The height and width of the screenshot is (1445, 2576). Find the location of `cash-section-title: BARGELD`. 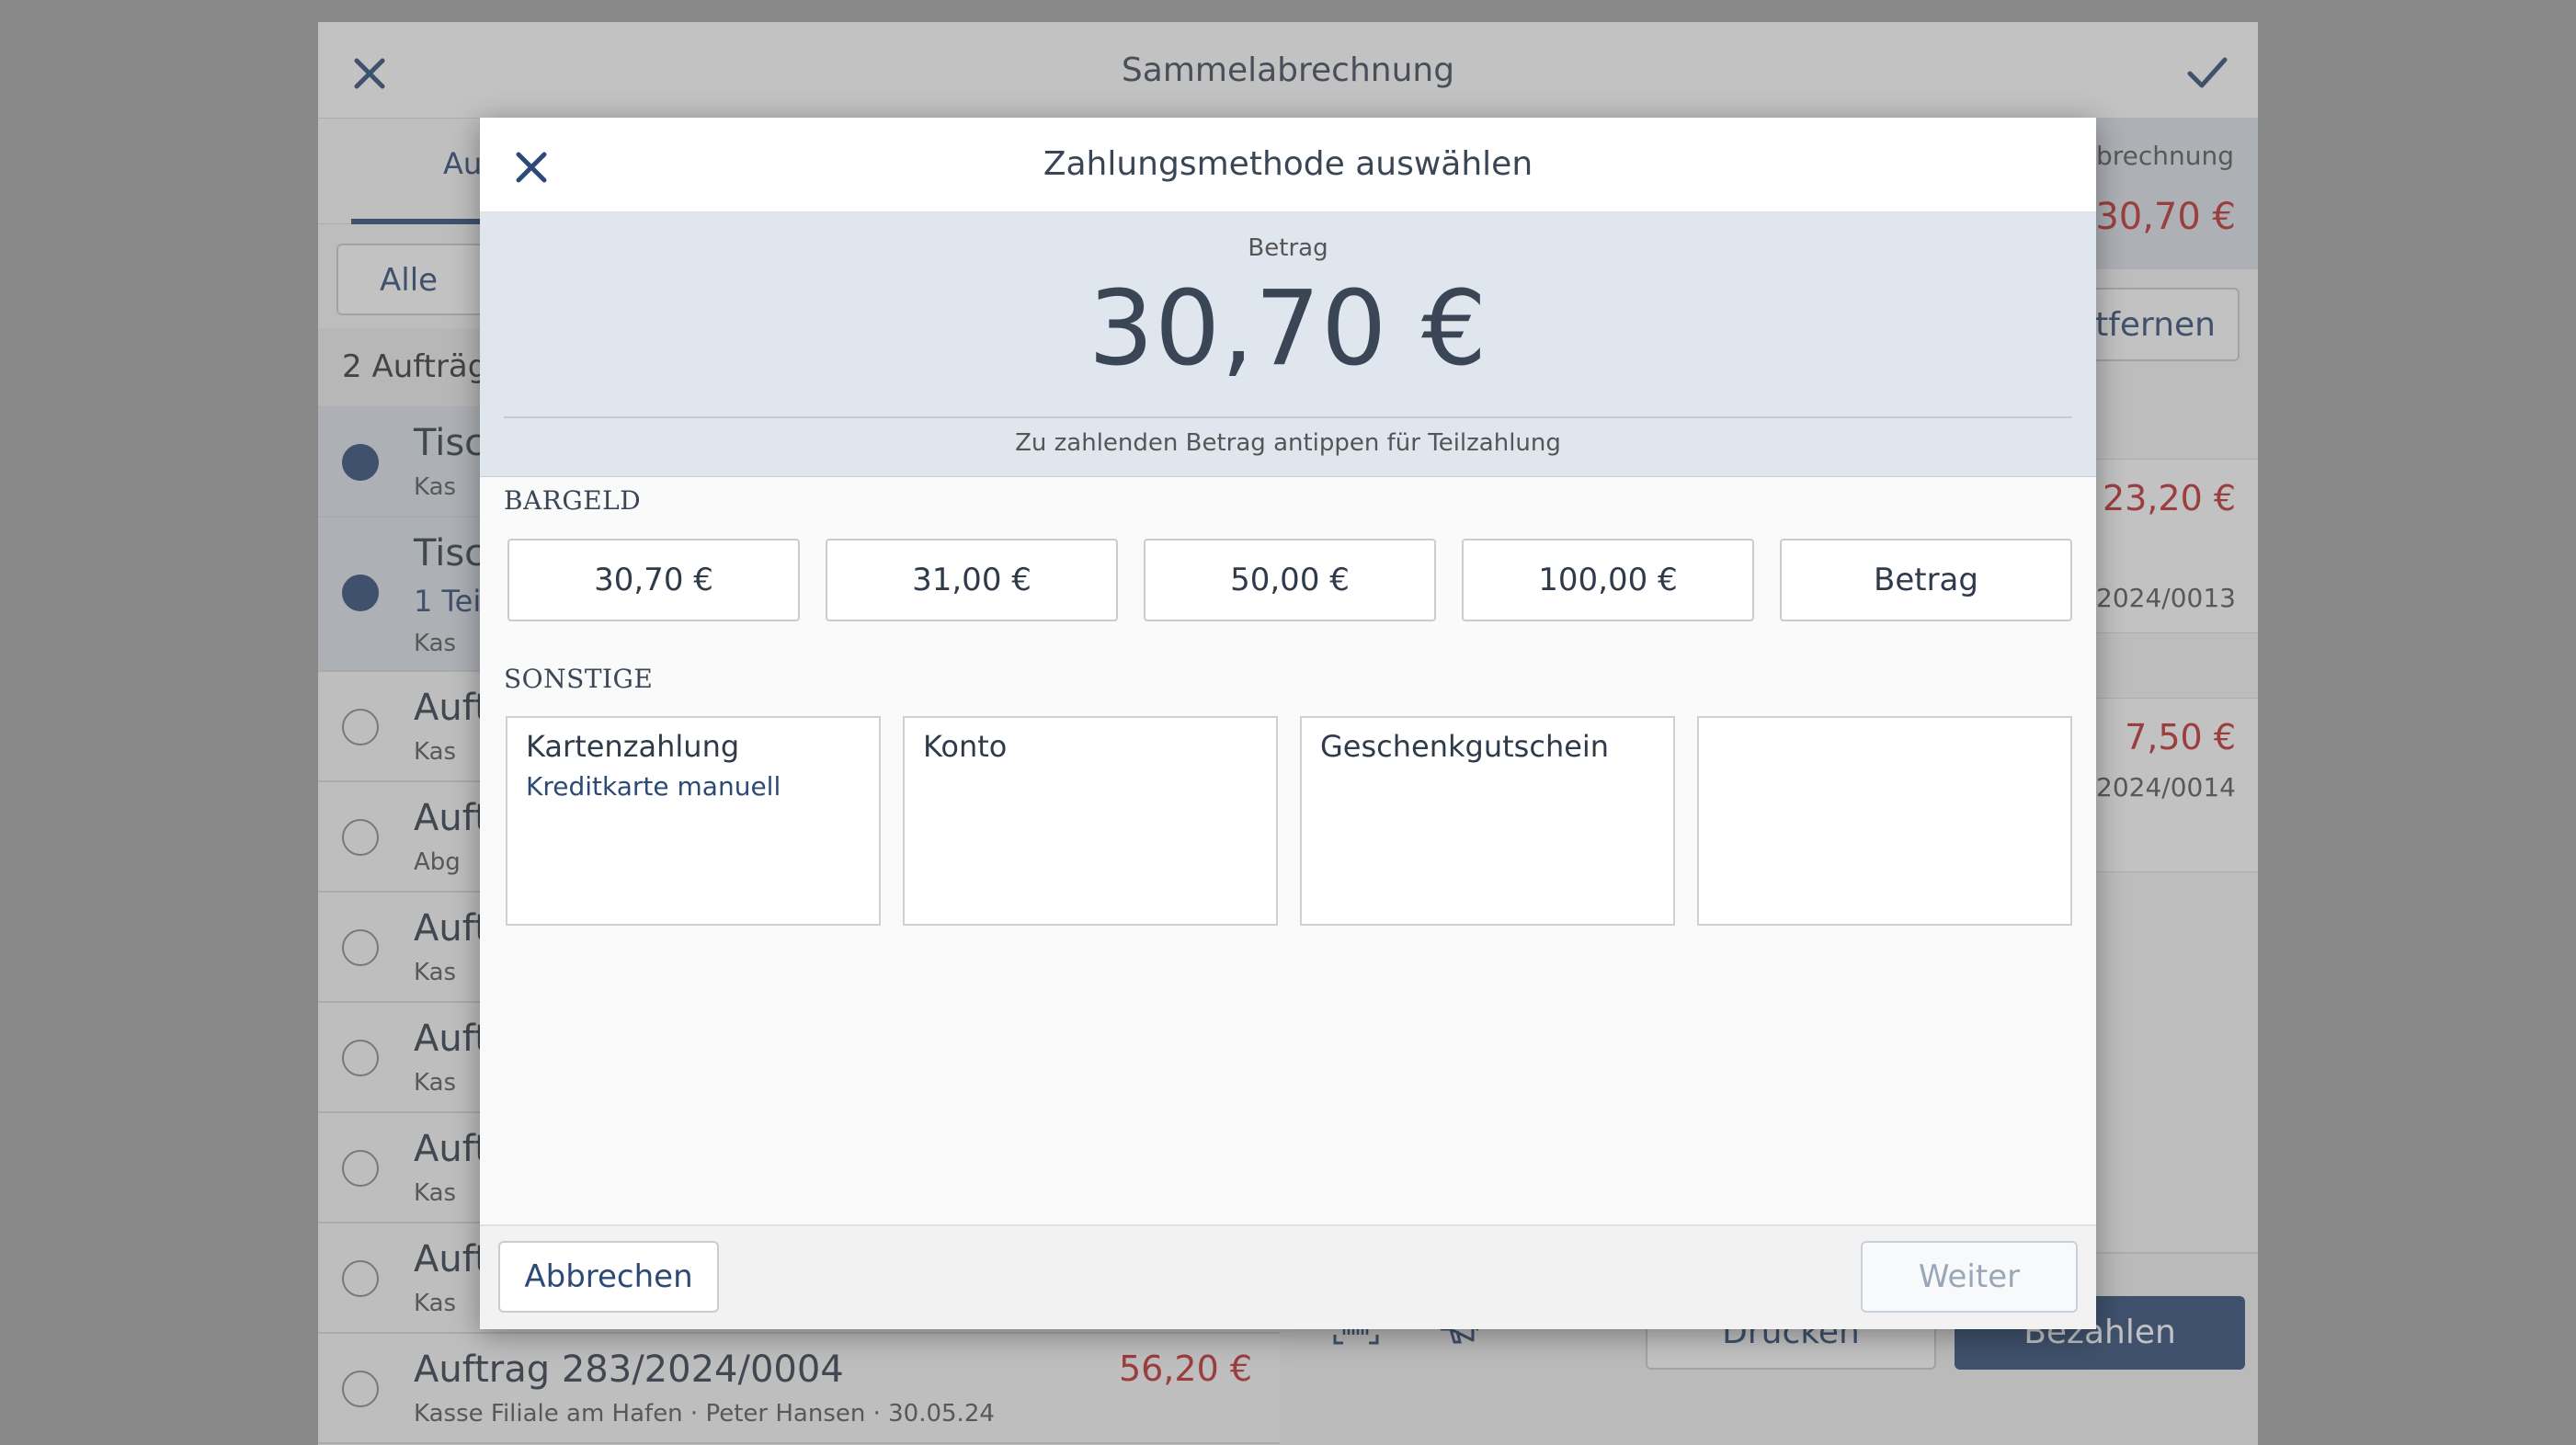

cash-section-title: BARGELD is located at coordinates (573, 501).